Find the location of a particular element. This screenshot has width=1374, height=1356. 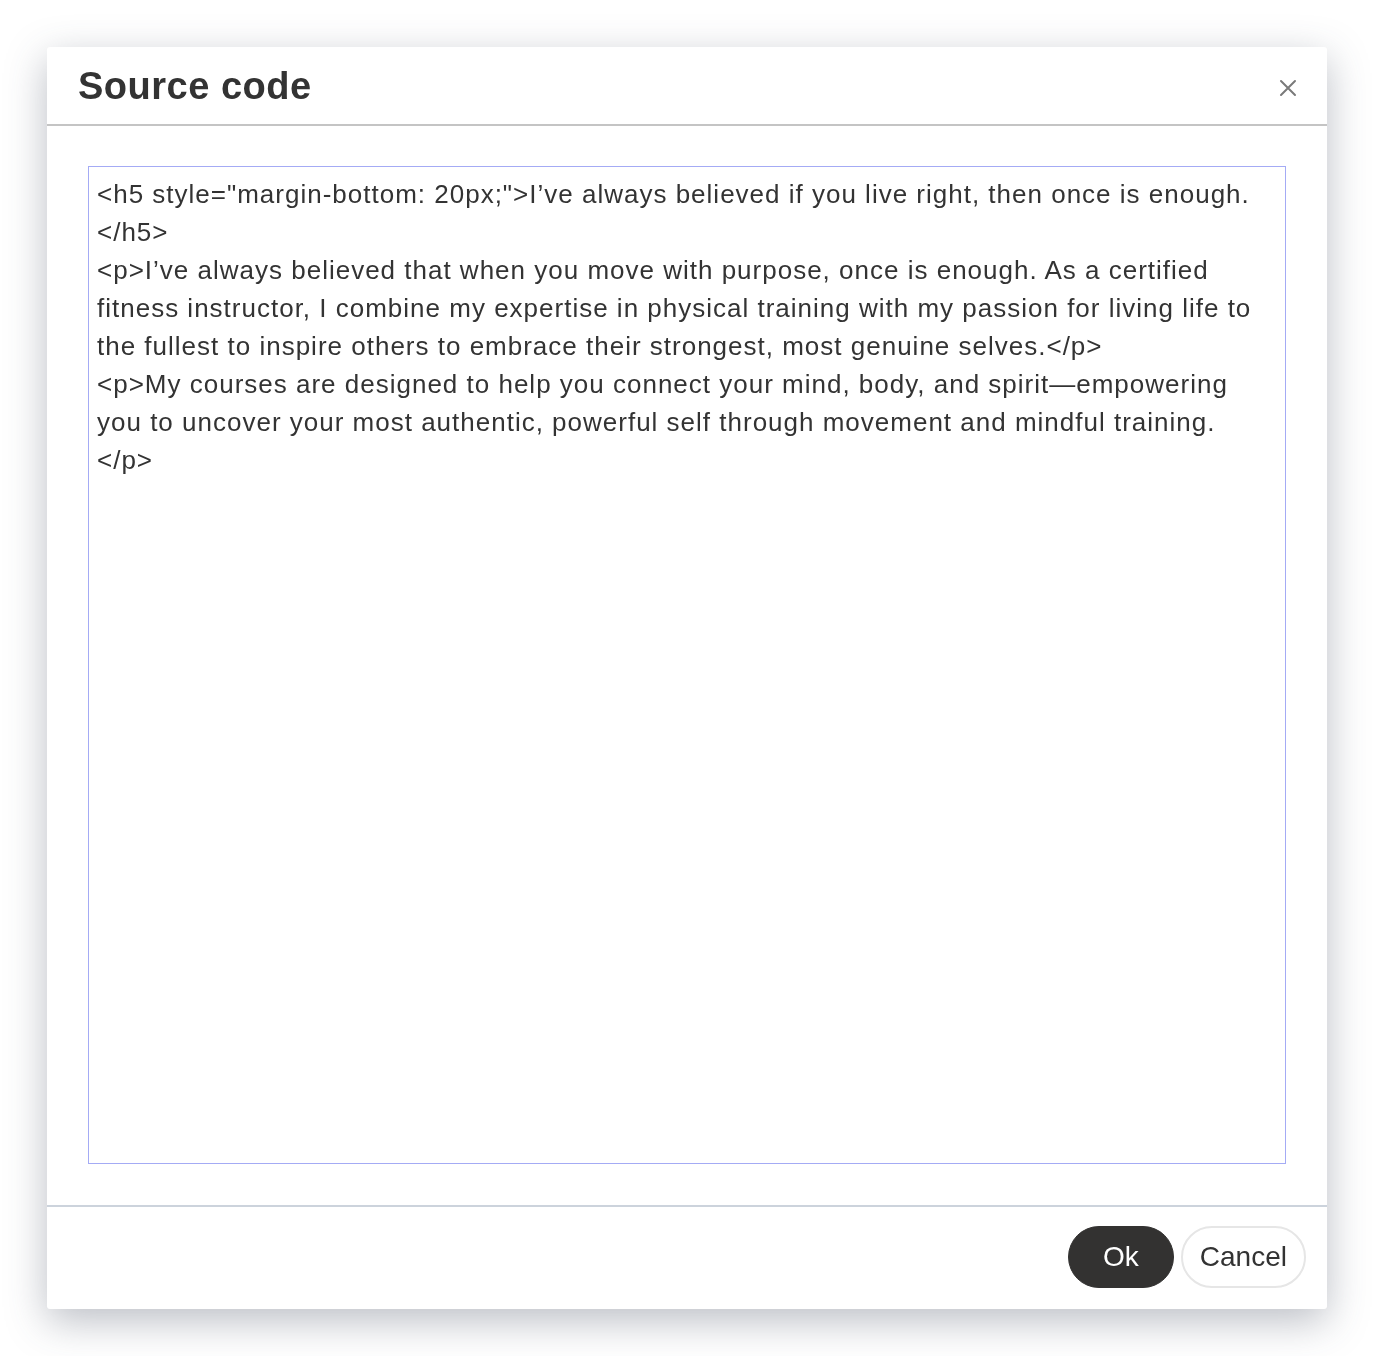

ok-button: Ok is located at coordinates (1121, 1257).